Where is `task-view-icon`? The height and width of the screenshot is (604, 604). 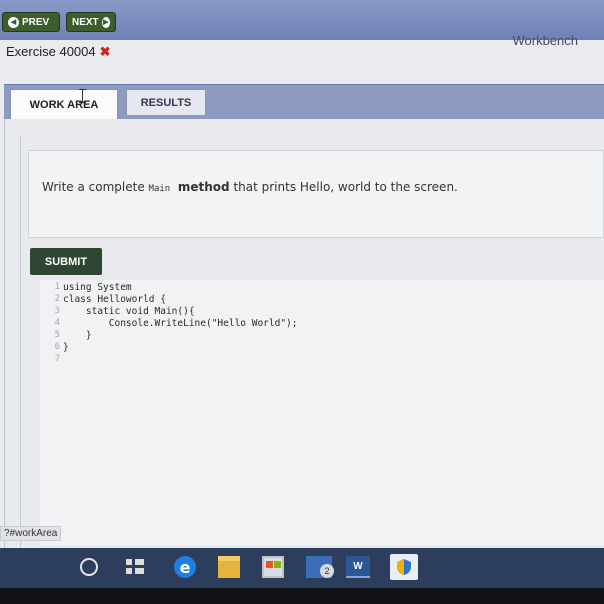 task-view-icon is located at coordinates (135, 567).